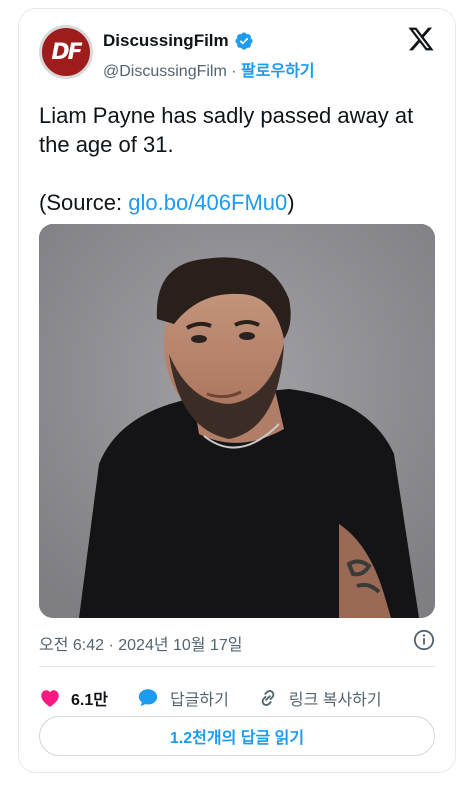  Describe the element at coordinates (166, 41) in the screenshot. I see `display-name: DiscussingFilm` at that location.